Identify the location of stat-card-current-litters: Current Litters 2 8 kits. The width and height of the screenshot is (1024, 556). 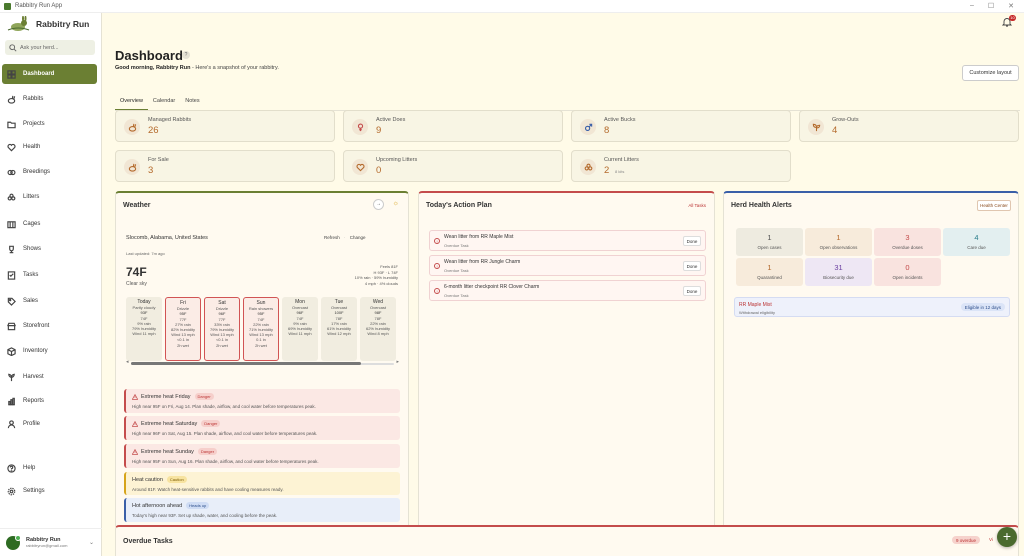
(681, 166).